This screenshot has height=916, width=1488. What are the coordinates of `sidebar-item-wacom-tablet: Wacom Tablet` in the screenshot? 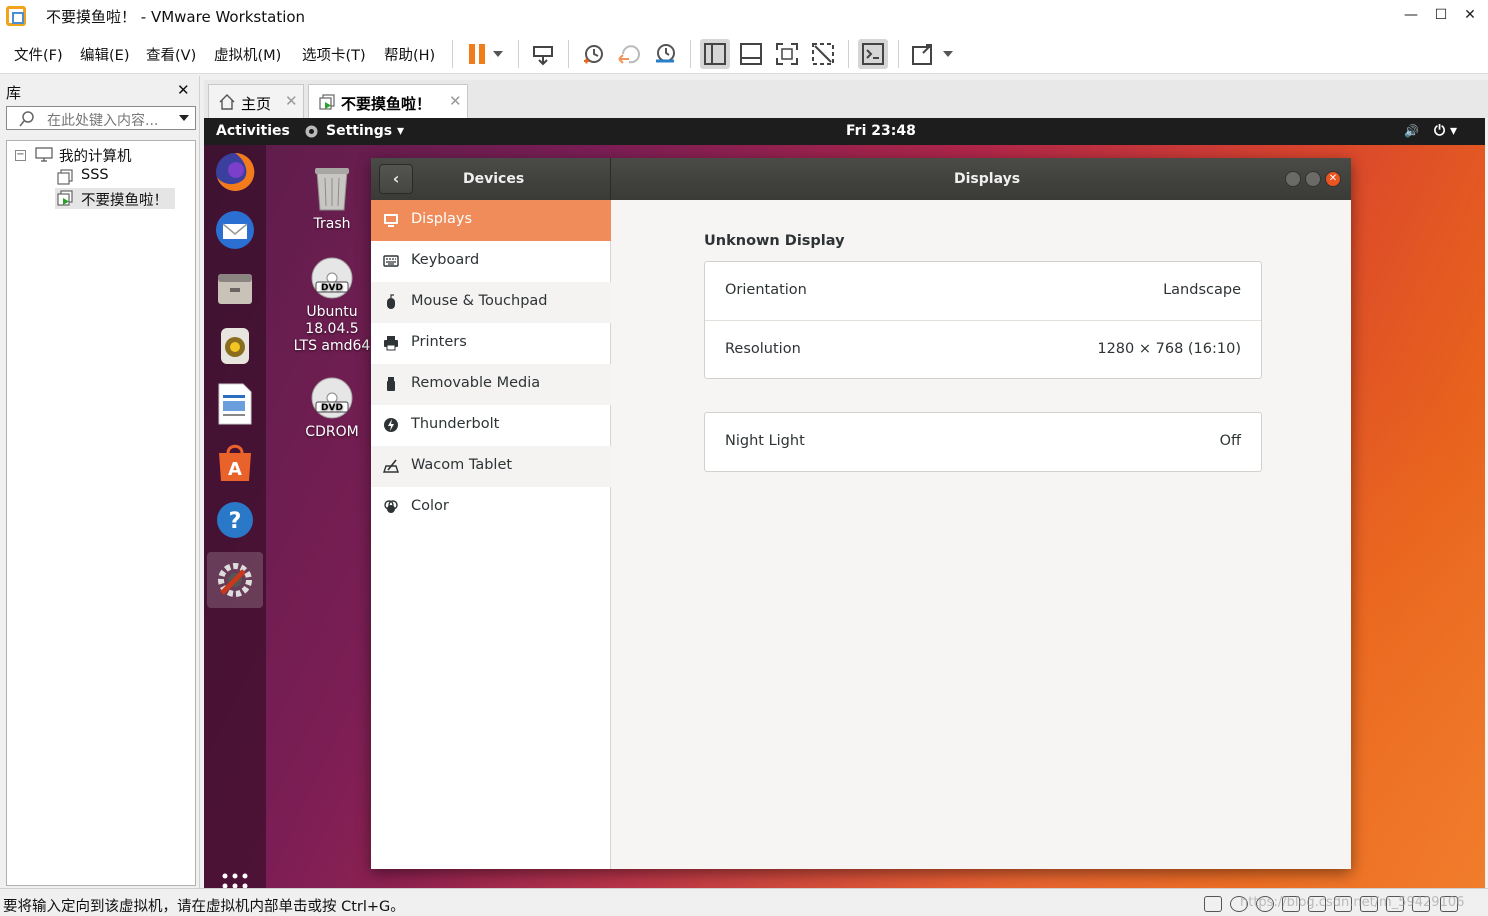 It's located at (491, 466).